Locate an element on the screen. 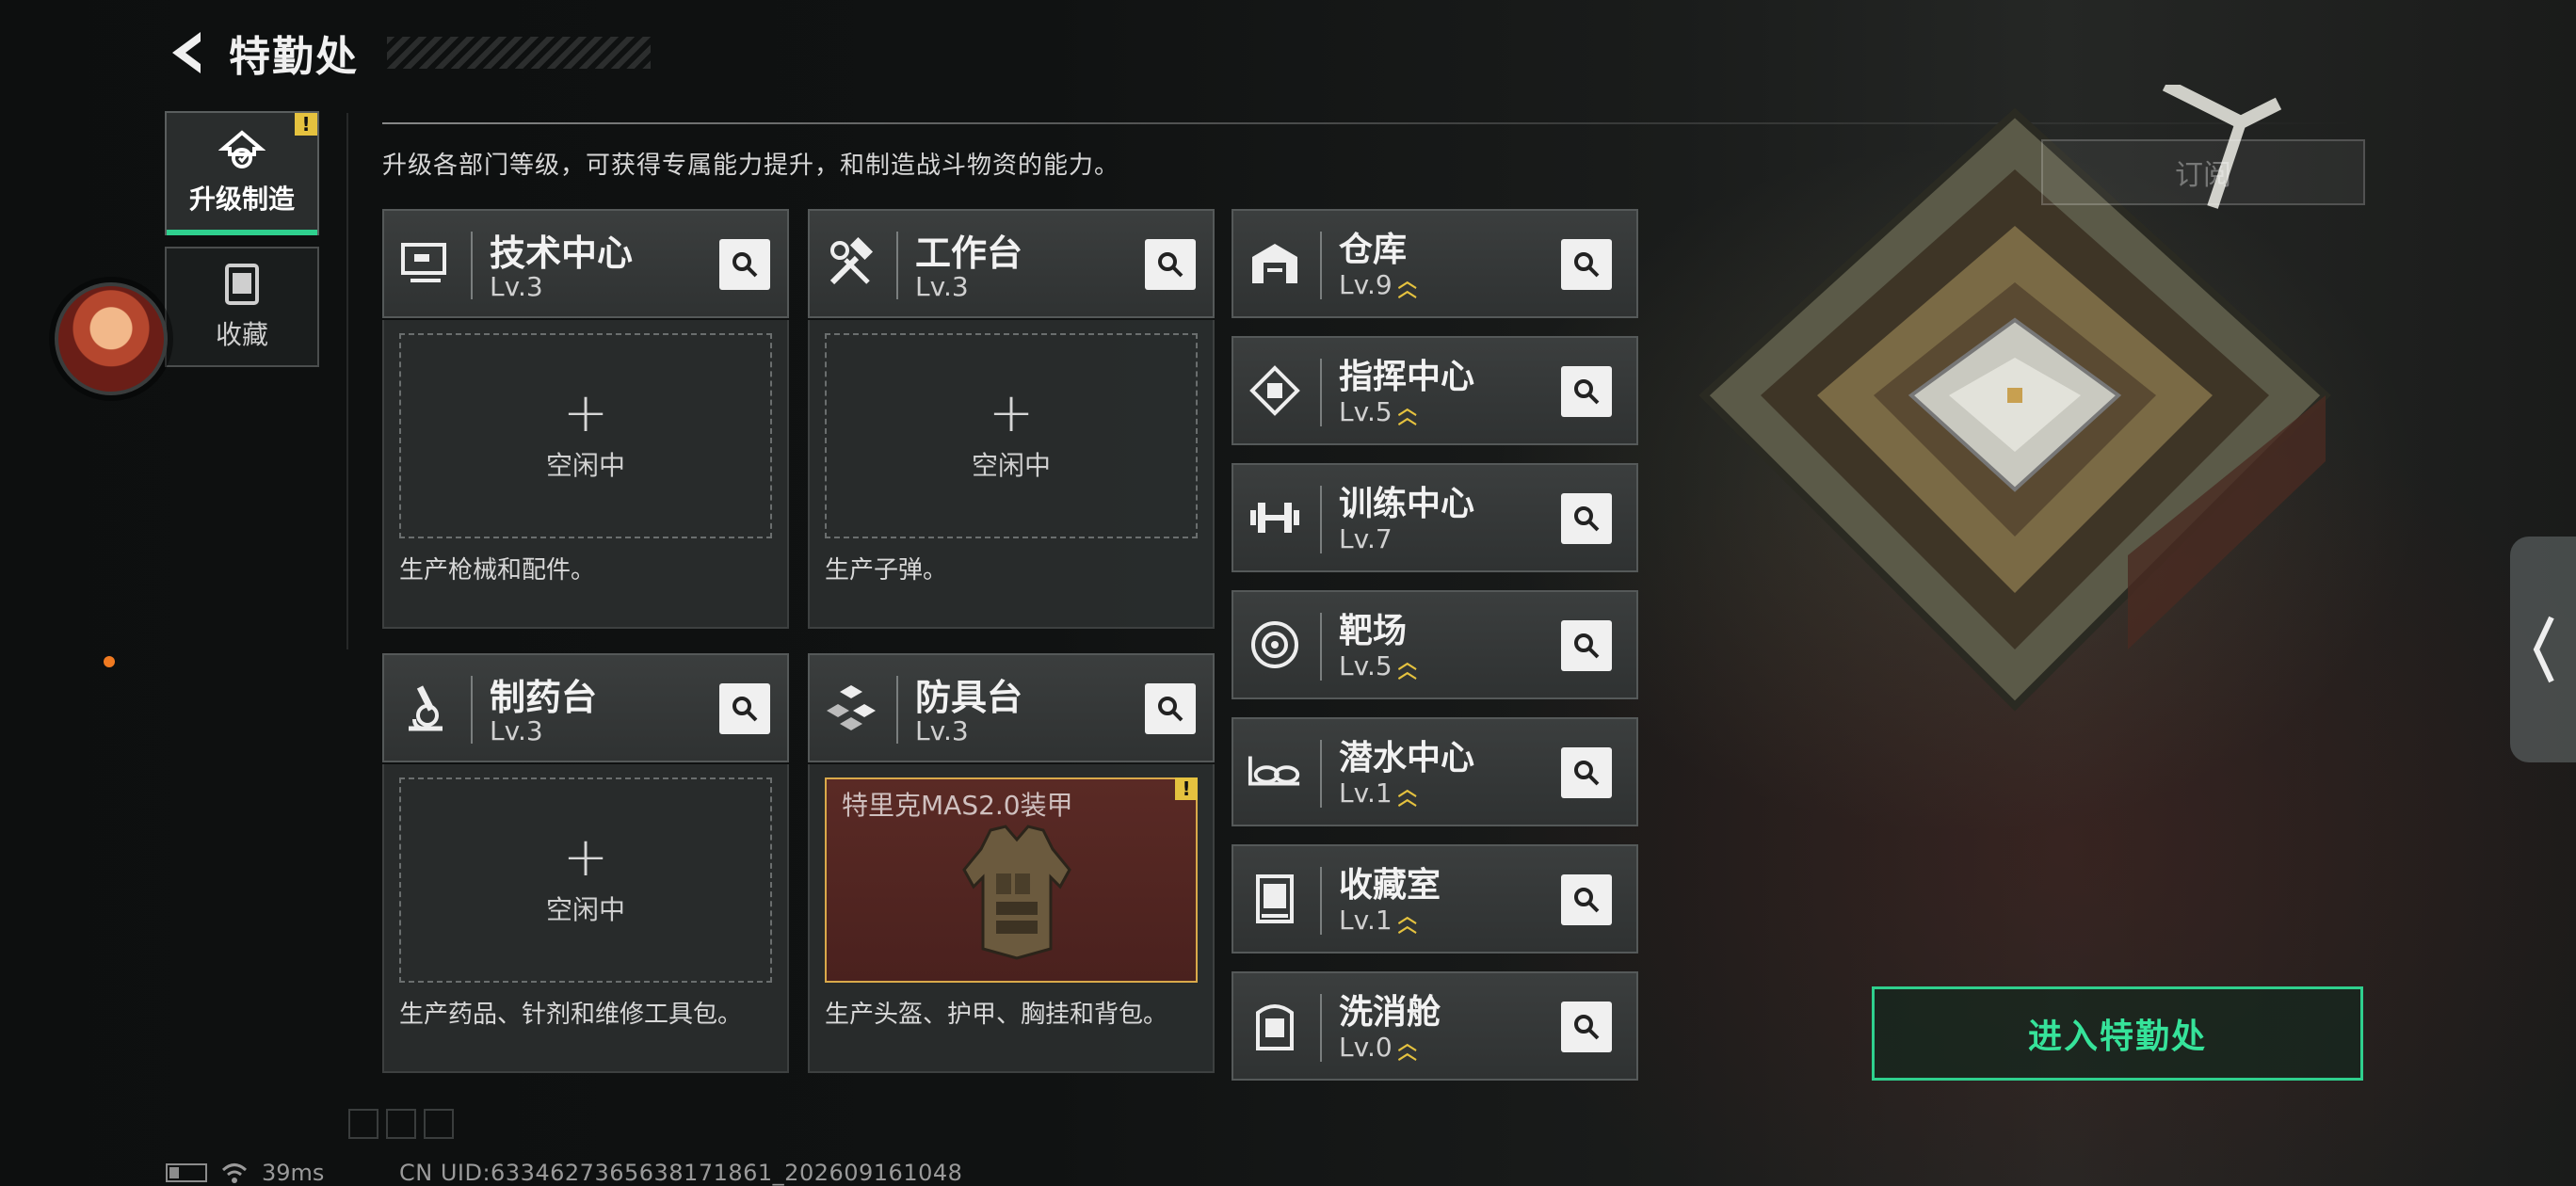 The width and height of the screenshot is (2576, 1186). facility-row-shooting-range: 靶场 Lv.5 ︿ ︿ is located at coordinates (1435, 644).